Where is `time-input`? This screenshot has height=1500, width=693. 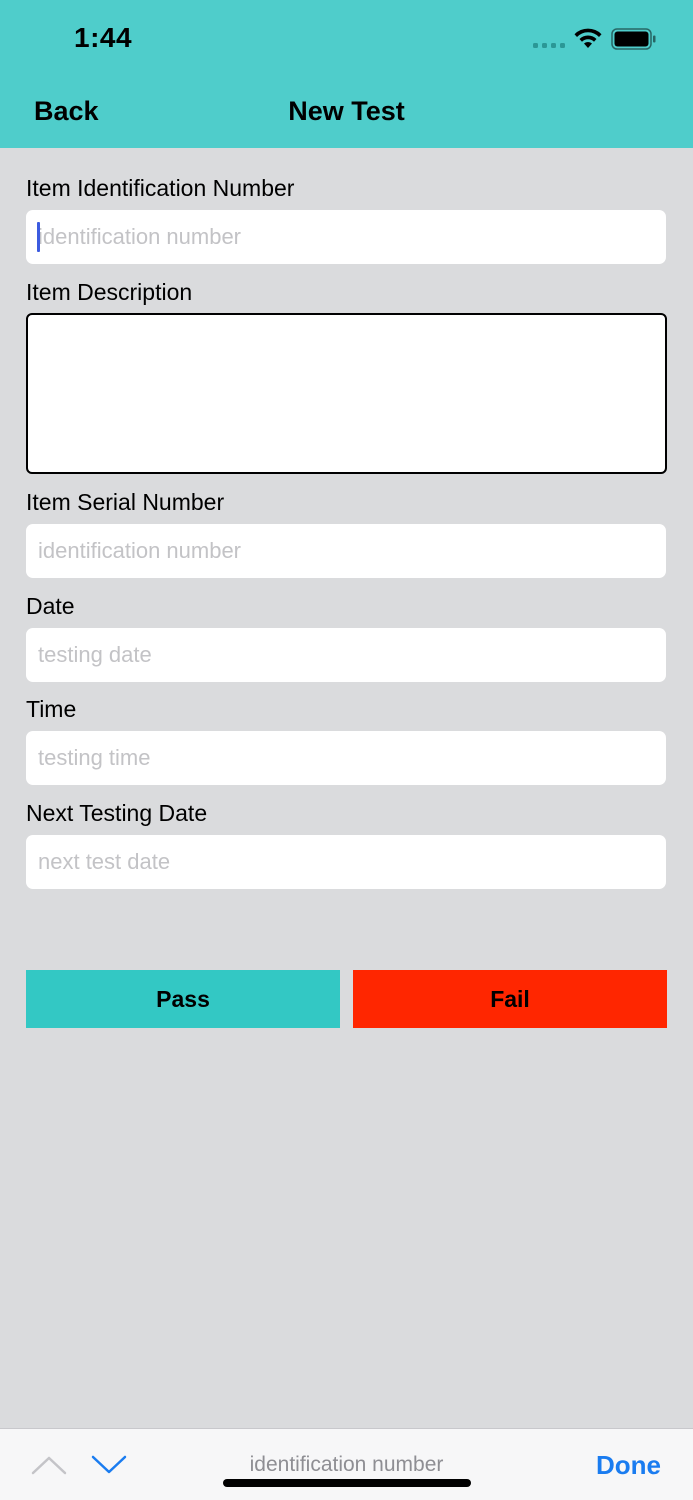 time-input is located at coordinates (346, 758).